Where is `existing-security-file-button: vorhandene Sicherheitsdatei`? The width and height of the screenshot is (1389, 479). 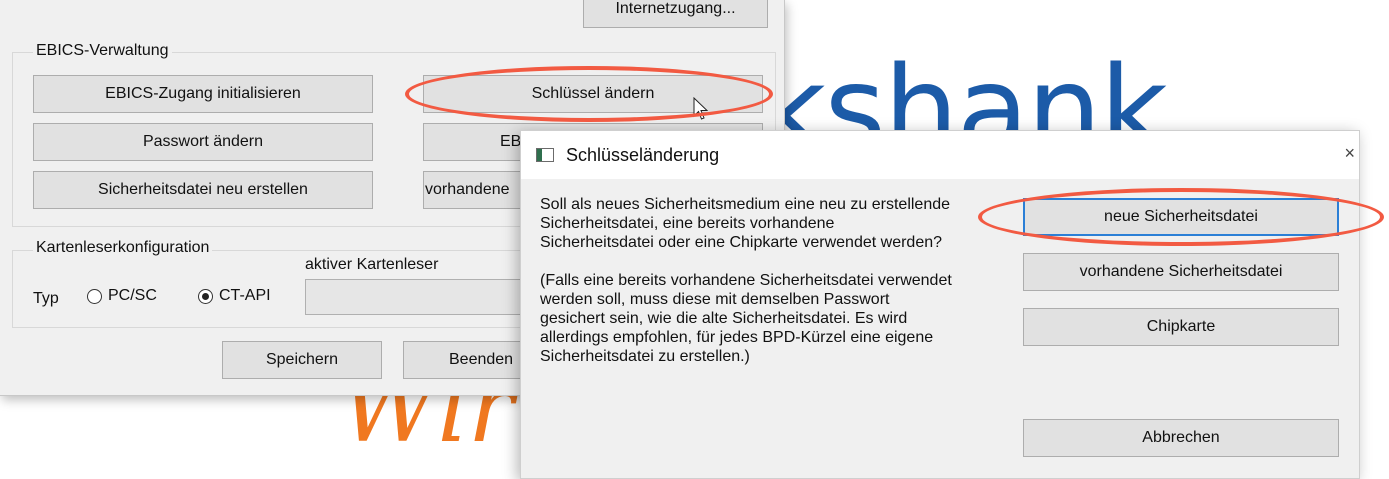
existing-security-file-button: vorhandene Sicherheitsdatei is located at coordinates (1181, 272).